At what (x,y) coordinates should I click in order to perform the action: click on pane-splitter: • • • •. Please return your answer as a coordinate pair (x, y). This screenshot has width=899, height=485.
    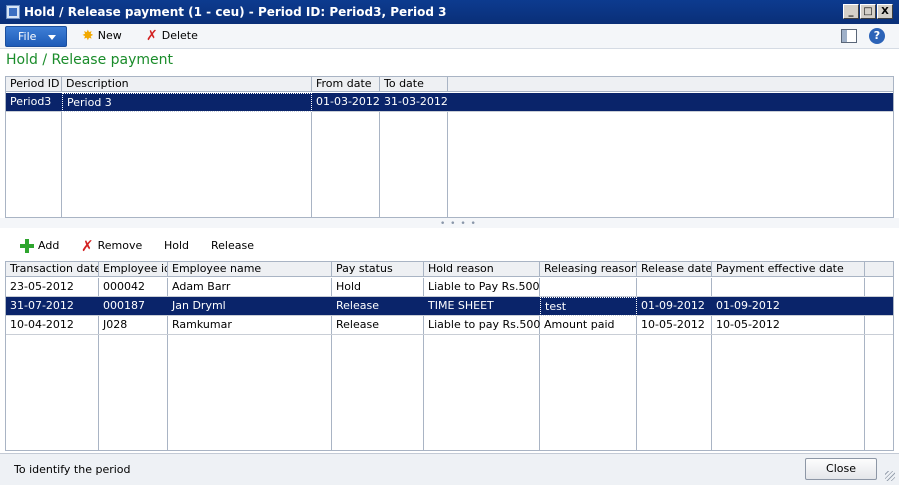
    Looking at the image, I should click on (449, 223).